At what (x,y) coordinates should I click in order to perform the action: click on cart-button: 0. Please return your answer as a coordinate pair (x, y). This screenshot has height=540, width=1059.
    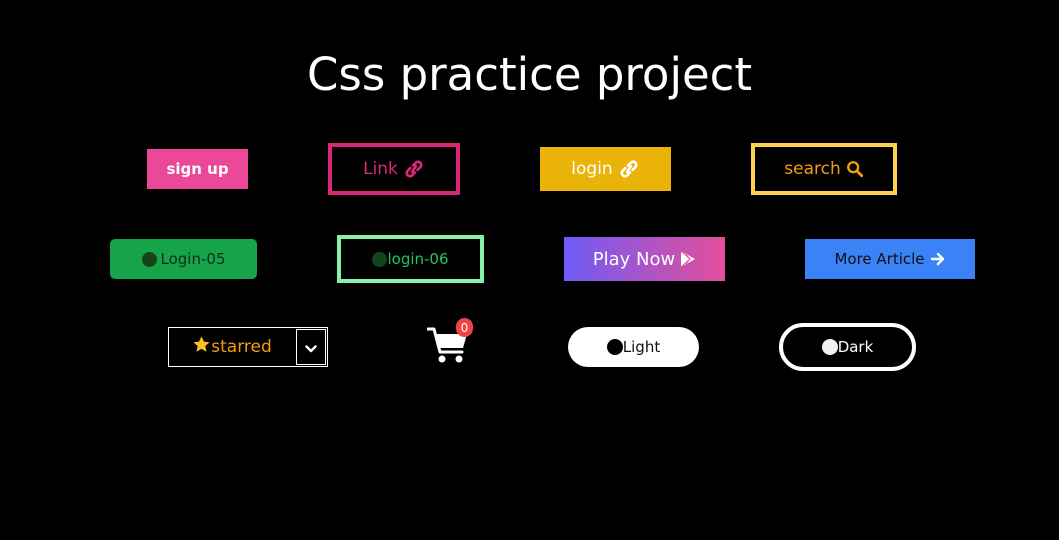
    Looking at the image, I should click on (449, 341).